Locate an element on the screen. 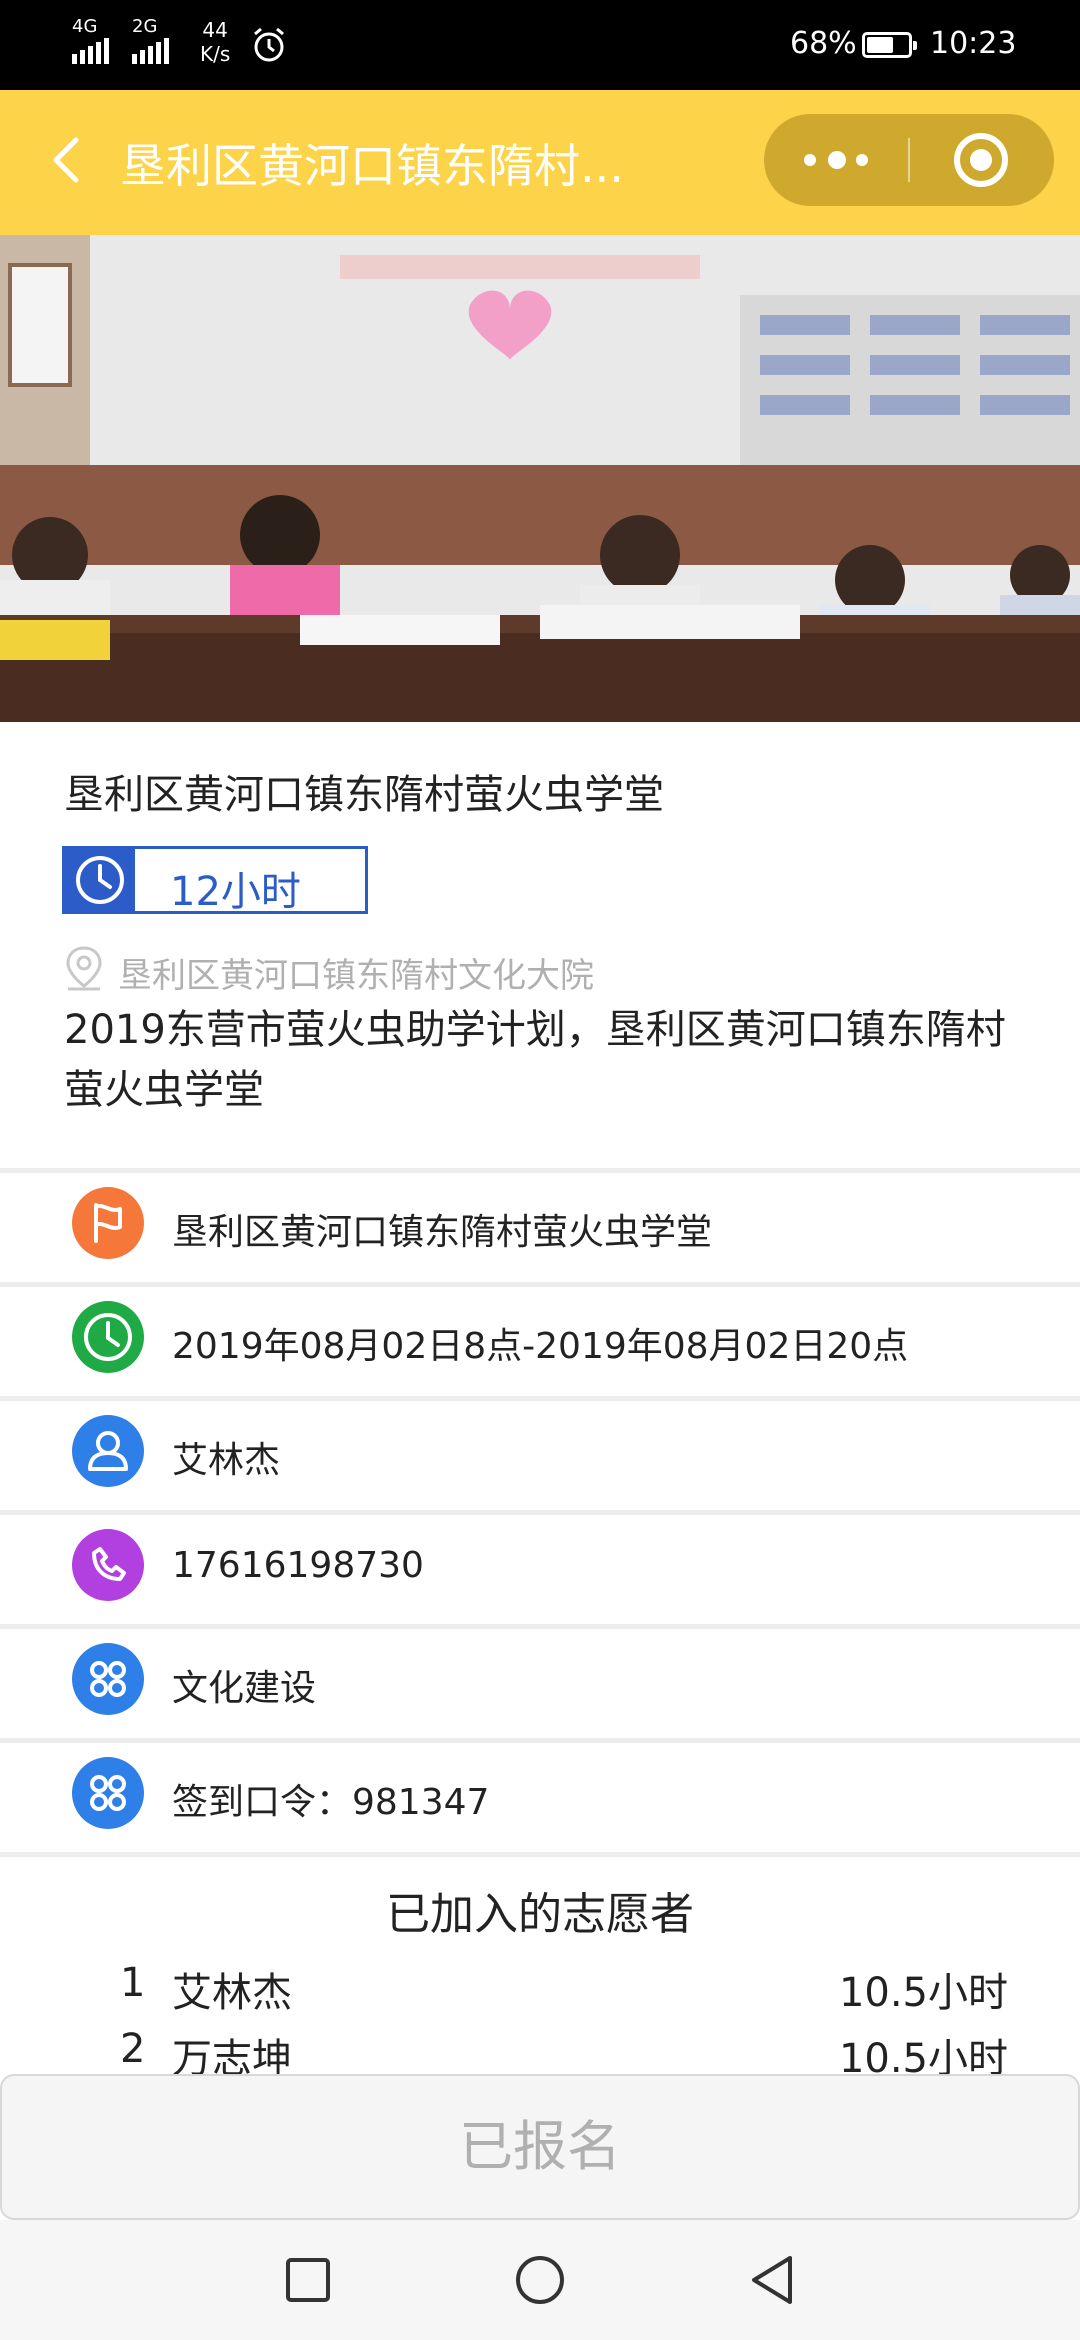 The width and height of the screenshot is (1080, 2340). flag-icon is located at coordinates (108, 1223).